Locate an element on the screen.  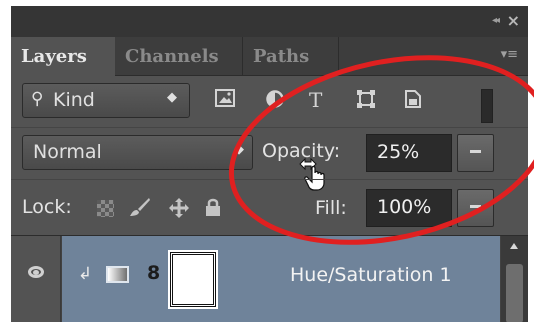
clipping-mask-icon: ↲ is located at coordinates (85, 274).